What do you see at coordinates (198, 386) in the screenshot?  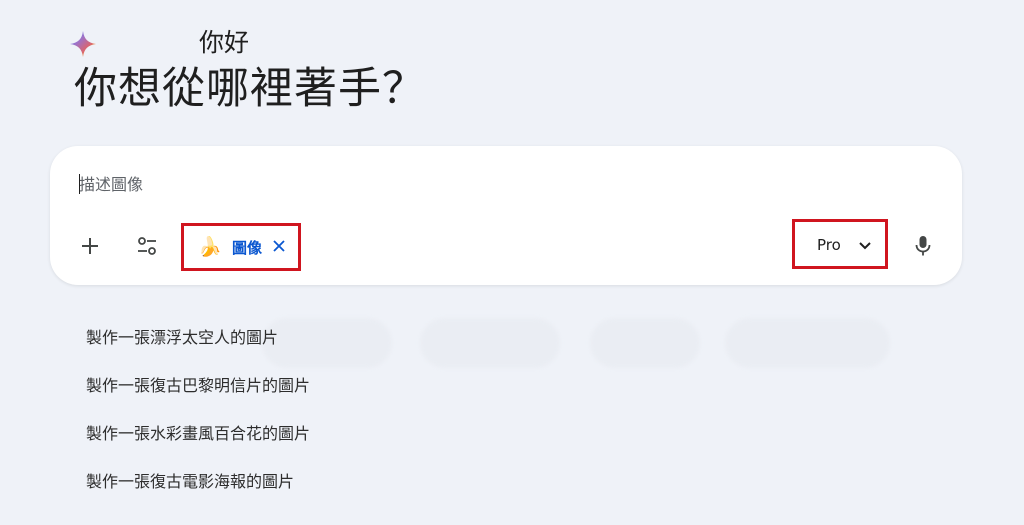 I see `suggestion-item: 製作一張復古巴黎明信片的圖片` at bounding box center [198, 386].